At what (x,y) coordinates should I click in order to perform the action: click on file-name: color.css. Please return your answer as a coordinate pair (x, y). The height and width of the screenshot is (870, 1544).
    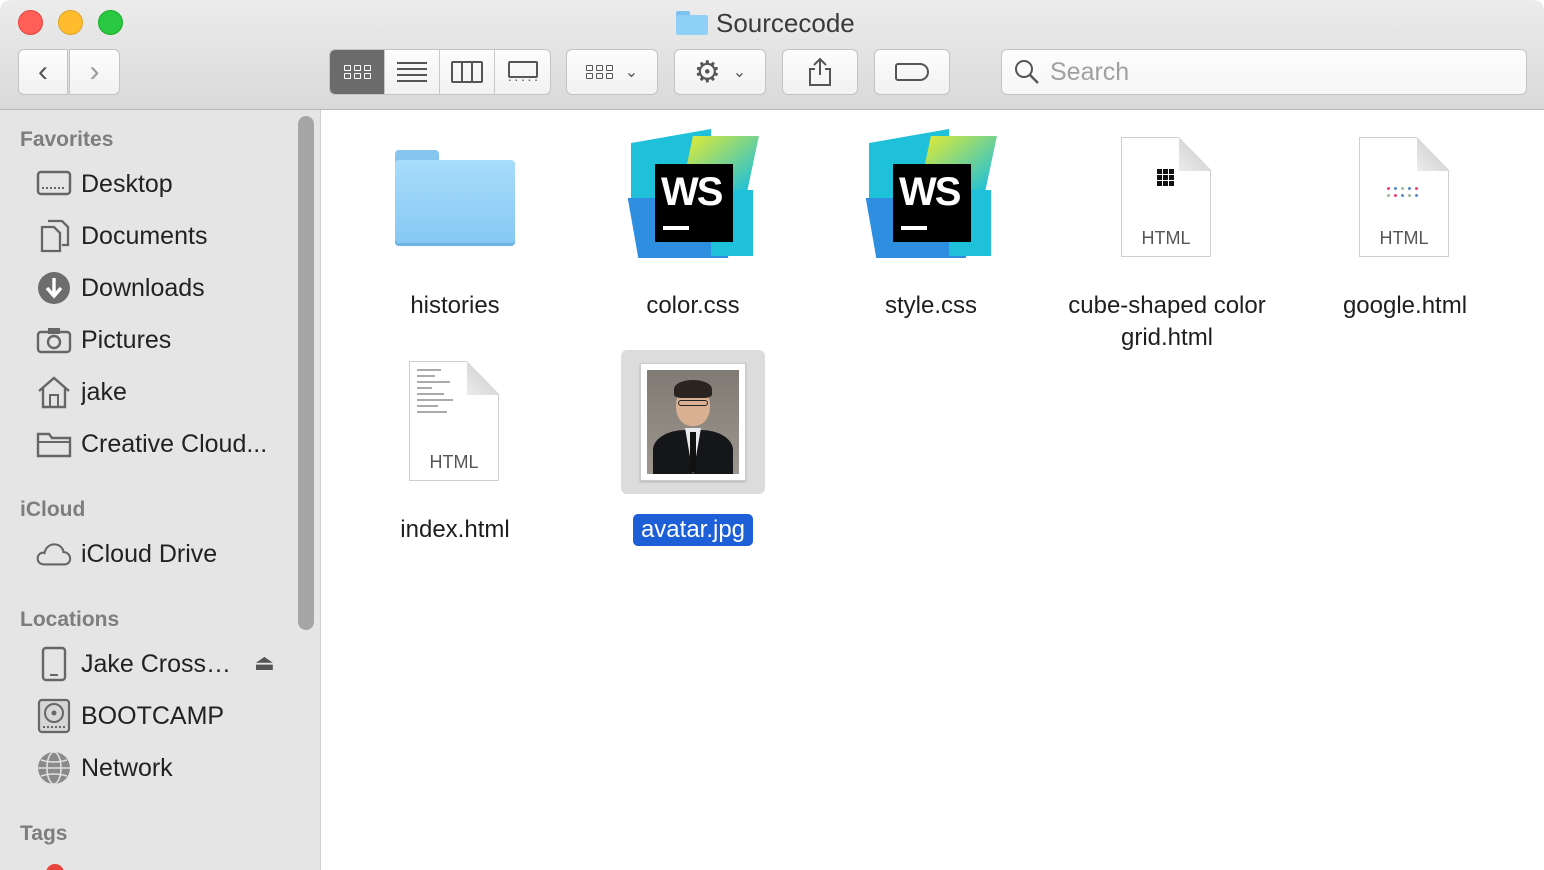
    Looking at the image, I should click on (693, 305).